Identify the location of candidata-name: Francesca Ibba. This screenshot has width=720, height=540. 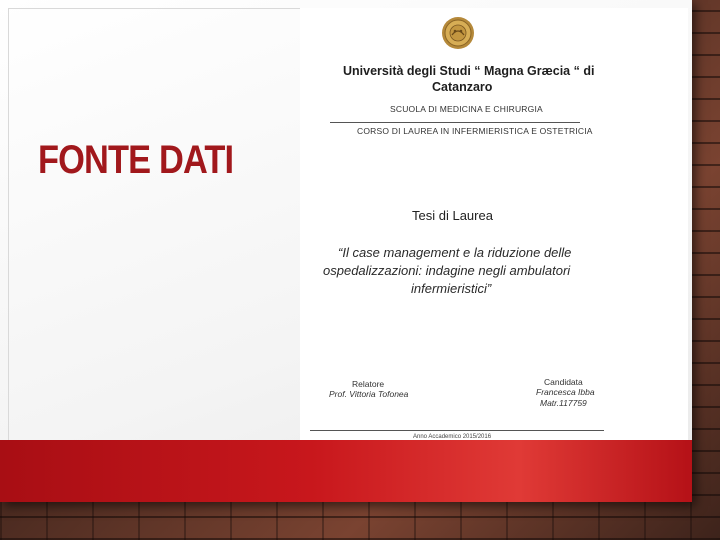
(565, 392).